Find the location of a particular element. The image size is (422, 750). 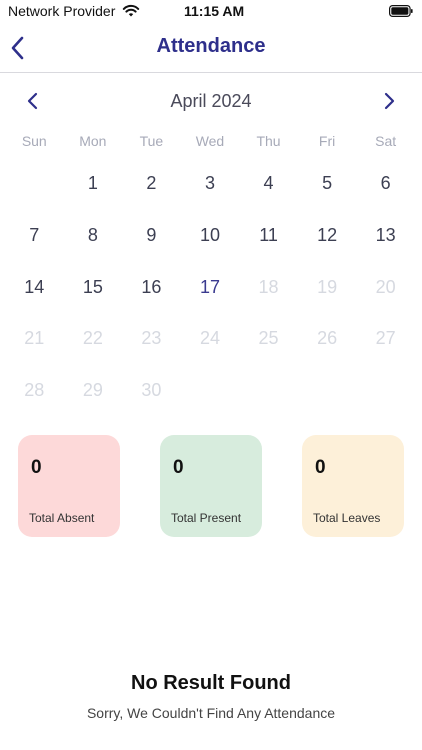

weekday-label: Thu is located at coordinates (268, 141).